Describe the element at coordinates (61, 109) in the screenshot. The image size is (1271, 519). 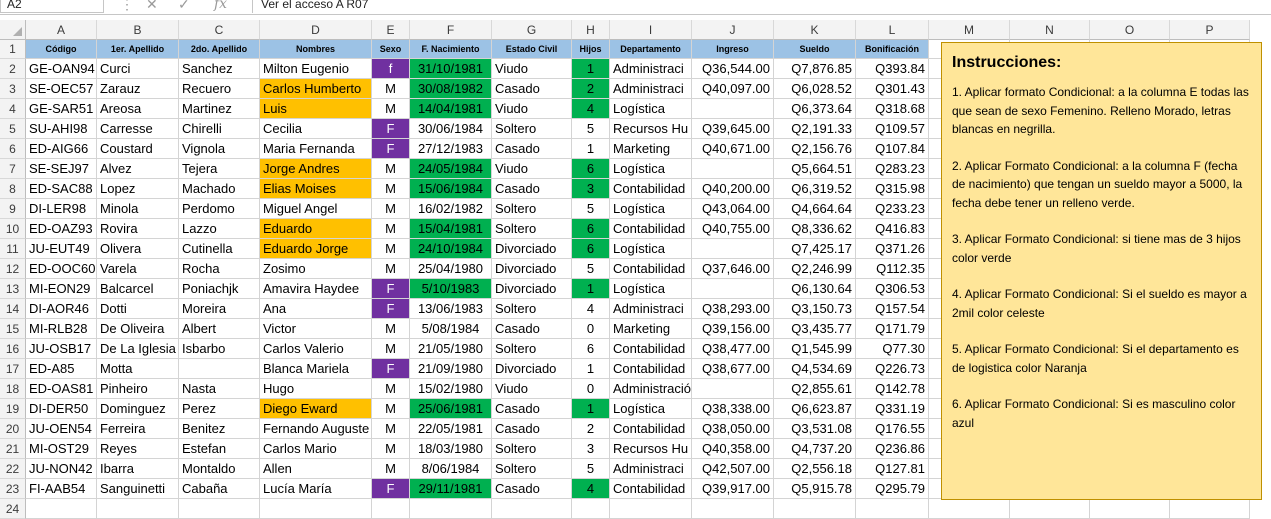
I see `table-cell: GE-SAR51` at that location.